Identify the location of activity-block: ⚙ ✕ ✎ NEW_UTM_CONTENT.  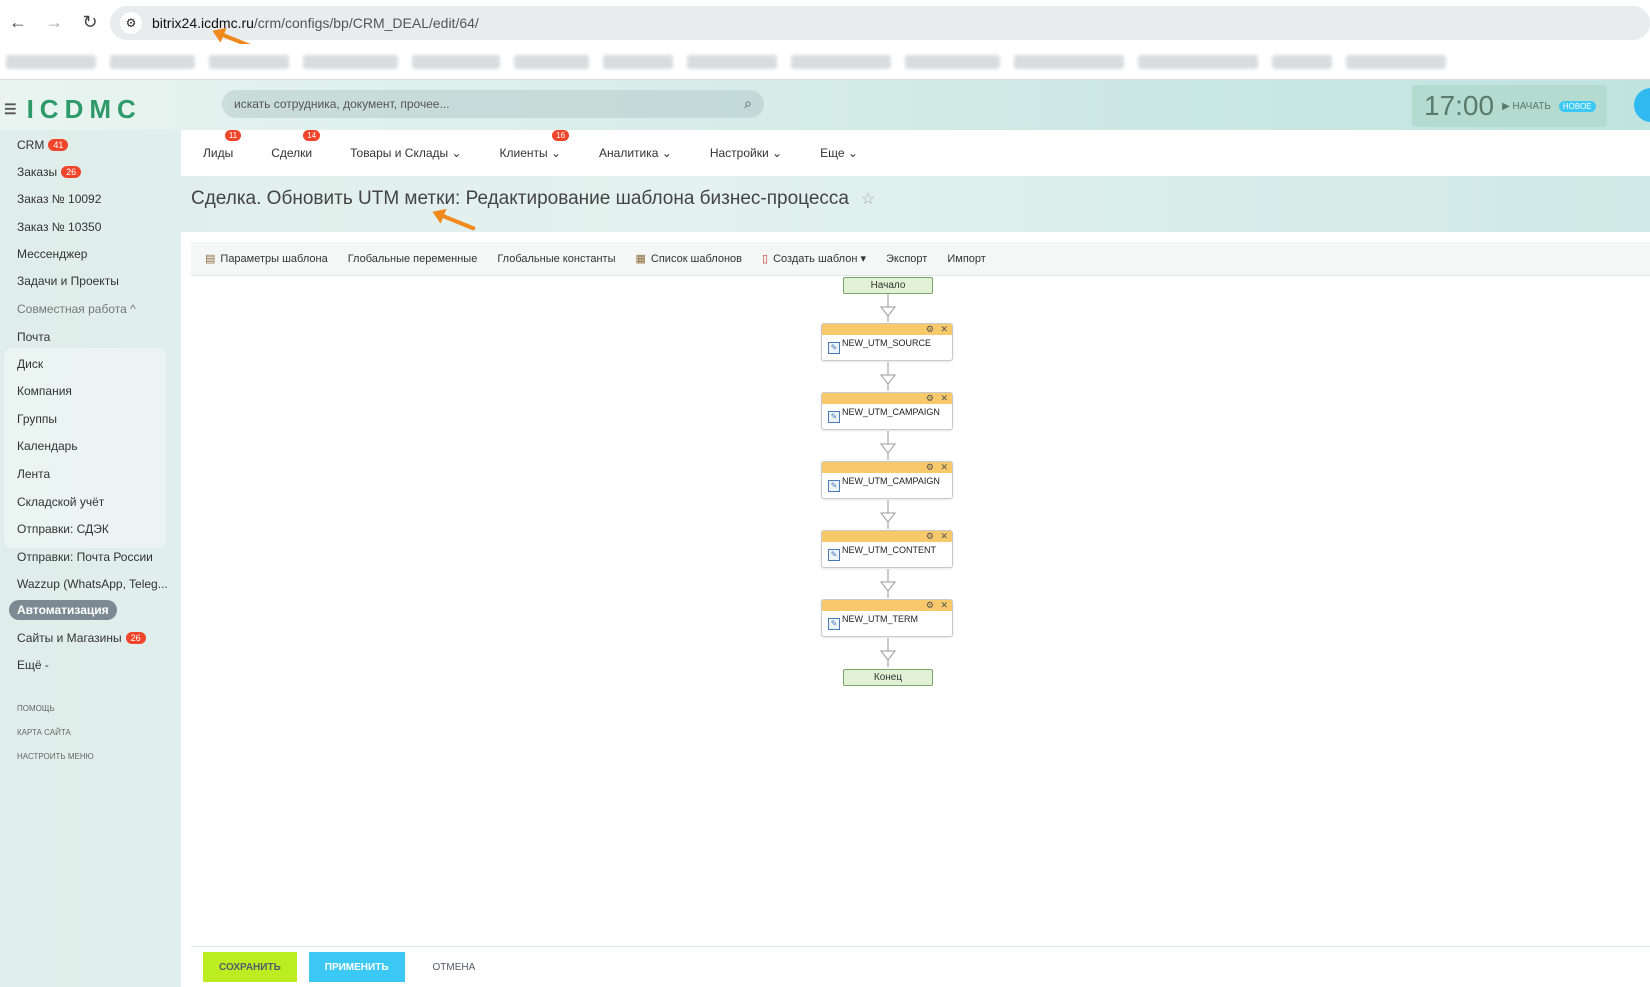
(887, 549).